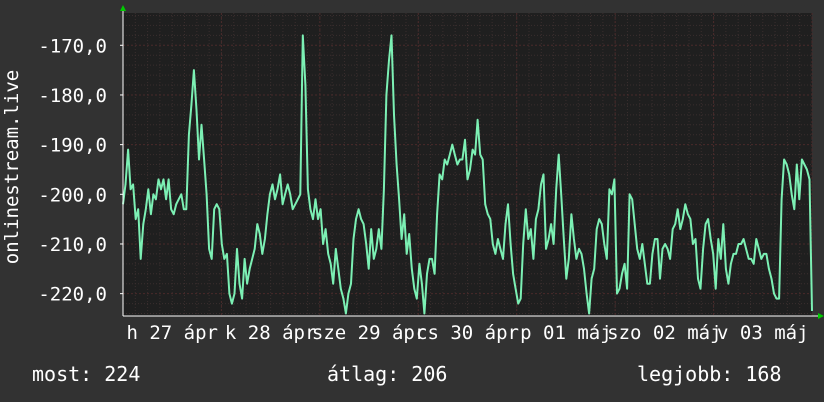 This screenshot has width=824, height=402. I want to click on y-axis-label: onlinestream.live, so click(12, 167).